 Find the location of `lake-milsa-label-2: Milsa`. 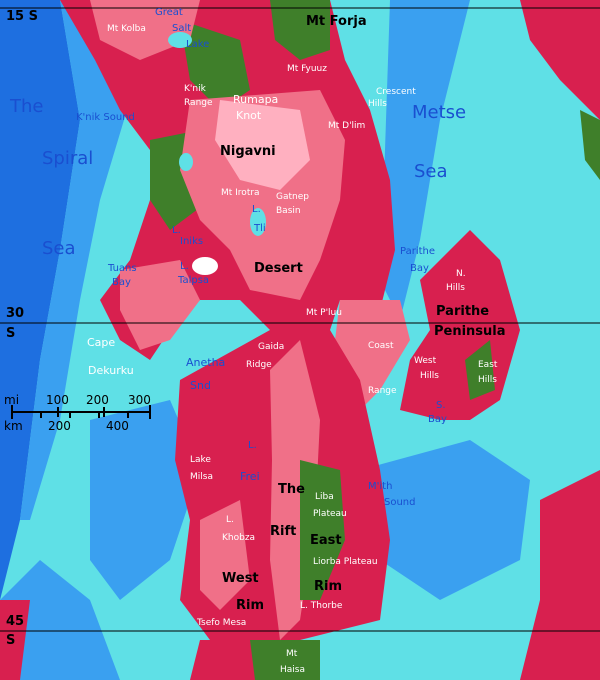

lake-milsa-label-2: Milsa is located at coordinates (201, 477).